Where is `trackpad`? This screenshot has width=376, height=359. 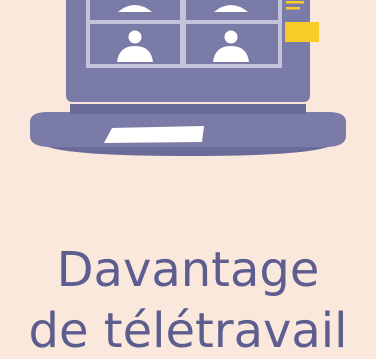
trackpad is located at coordinates (154, 134).